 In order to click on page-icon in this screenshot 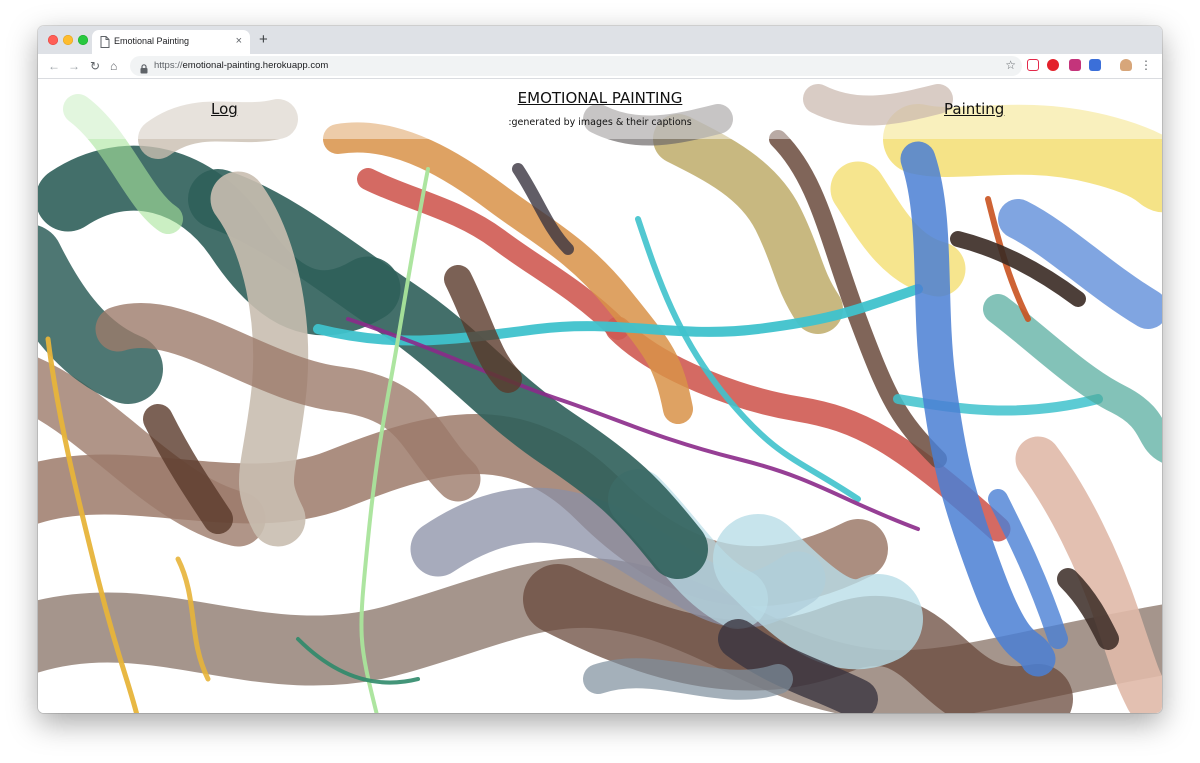, I will do `click(105, 44)`.